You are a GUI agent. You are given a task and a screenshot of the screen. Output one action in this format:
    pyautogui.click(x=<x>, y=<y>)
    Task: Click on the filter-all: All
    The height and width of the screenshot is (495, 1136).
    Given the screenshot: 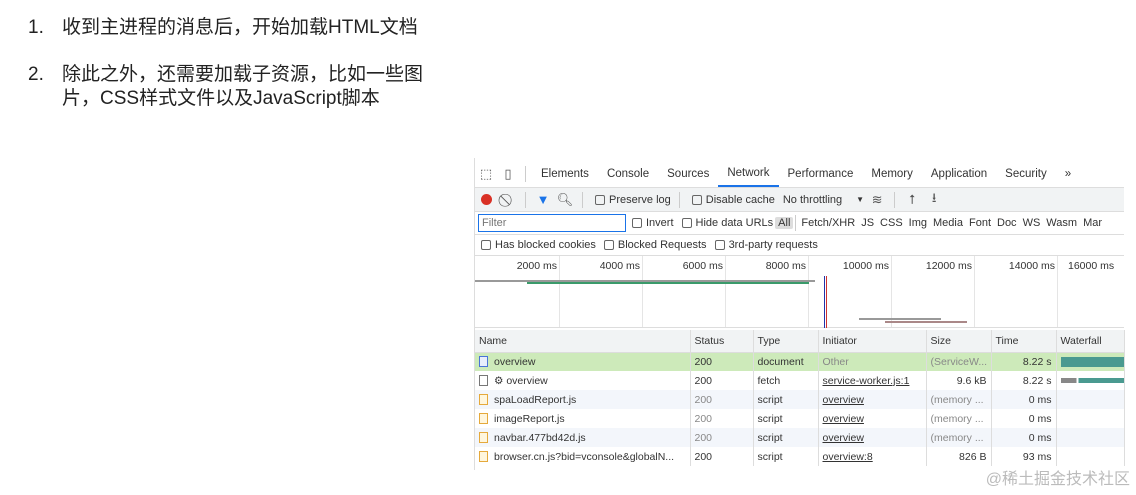 What is the action you would take?
    pyautogui.click(x=784, y=223)
    